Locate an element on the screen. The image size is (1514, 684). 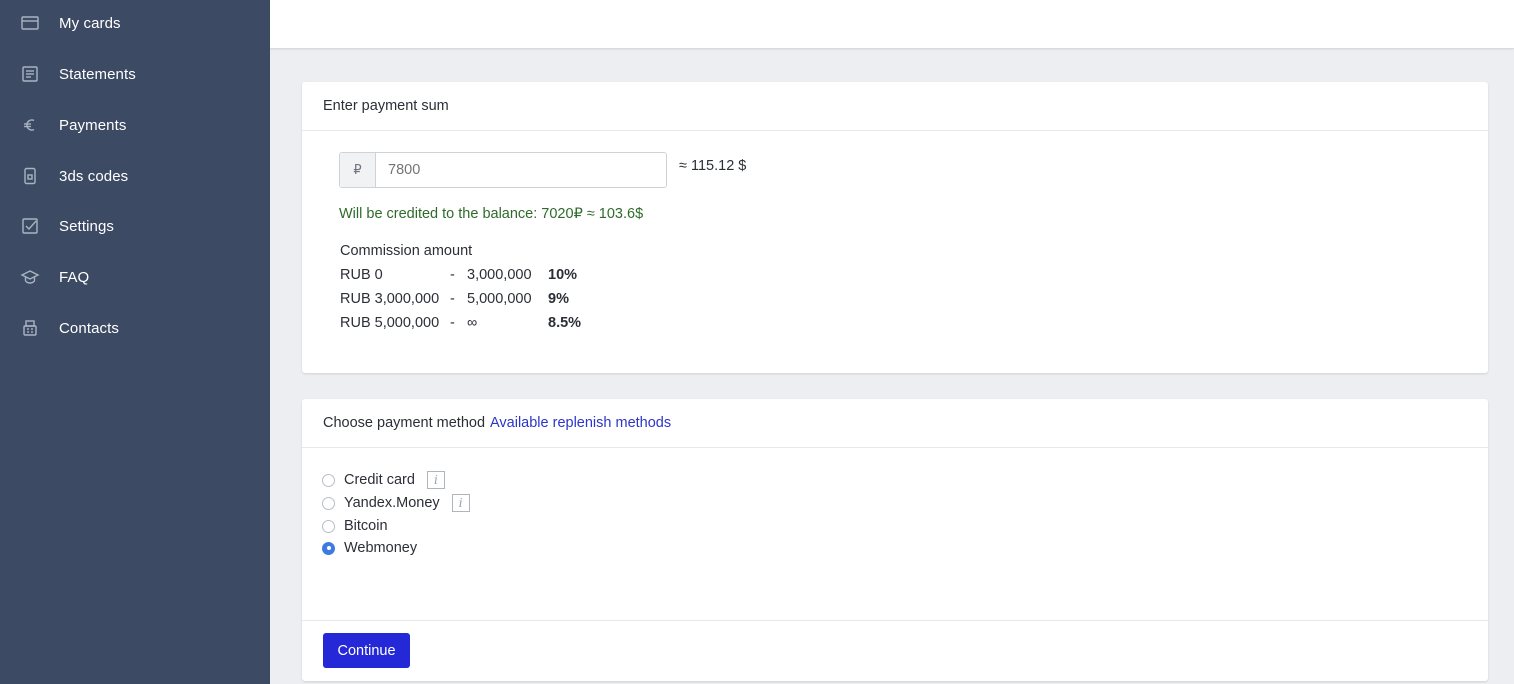
commission-to: ∞ is located at coordinates (472, 323).